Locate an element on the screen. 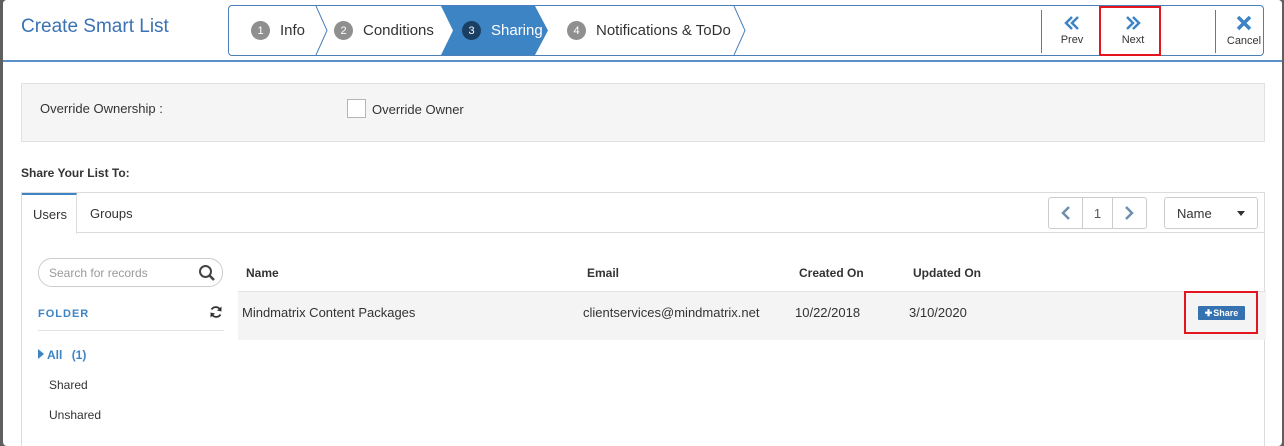 This screenshot has height=446, width=1284. prev-button: Prev is located at coordinates (1072, 30).